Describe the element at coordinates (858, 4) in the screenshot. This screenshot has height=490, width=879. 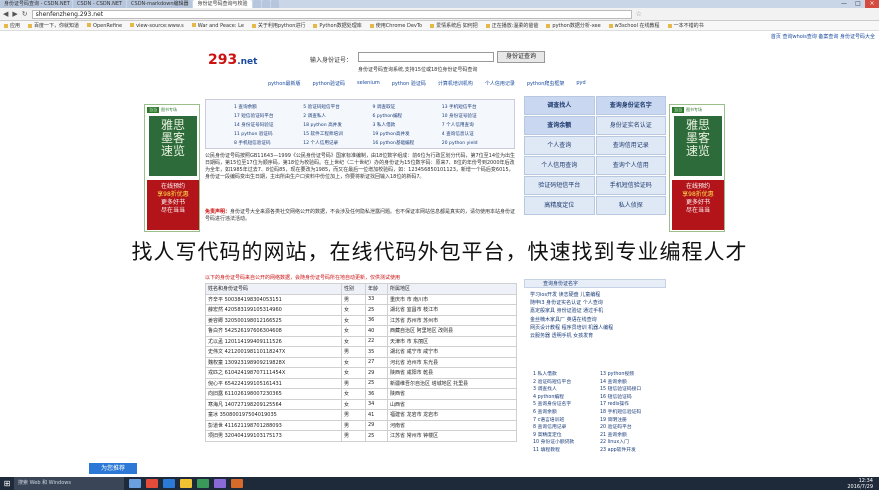
I see `maximize-button: □` at that location.